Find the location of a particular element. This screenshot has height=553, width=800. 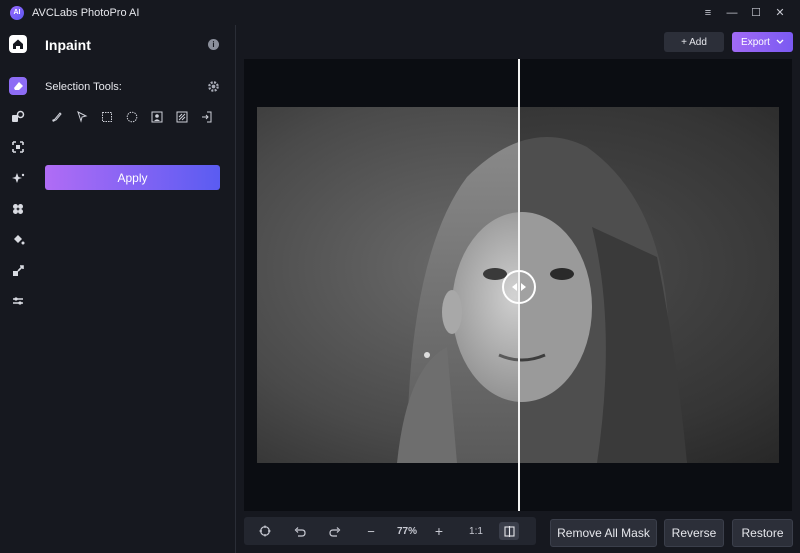

minimize-icon: — is located at coordinates (732, 12).